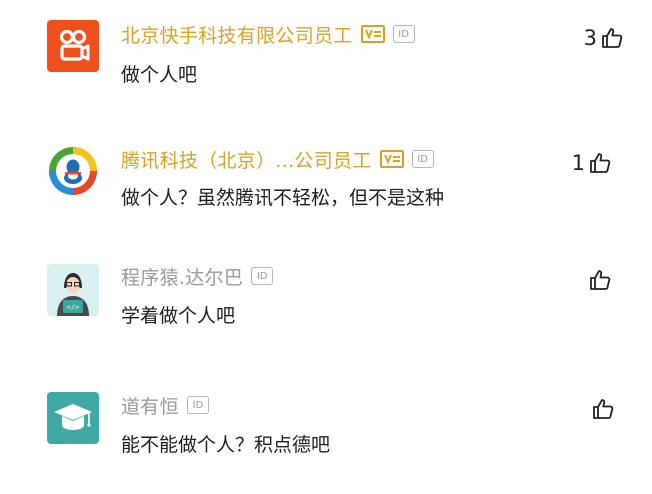 This screenshot has height=494, width=652. What do you see at coordinates (246, 159) in the screenshot?
I see `author-name: 腾讯科技（北京）...公司员工` at bounding box center [246, 159].